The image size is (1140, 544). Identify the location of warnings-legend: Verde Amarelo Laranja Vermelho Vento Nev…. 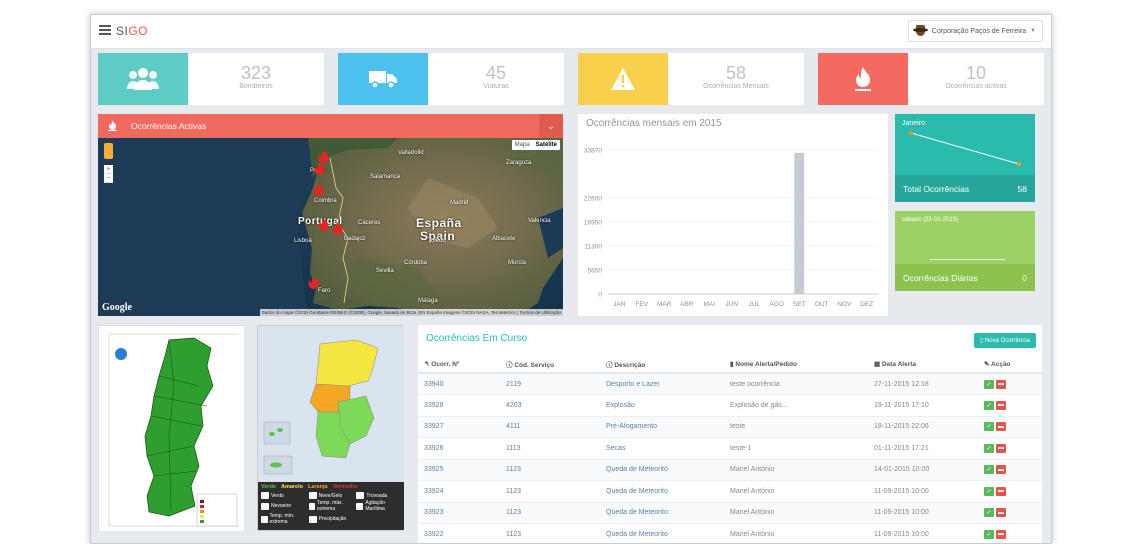
(331, 506).